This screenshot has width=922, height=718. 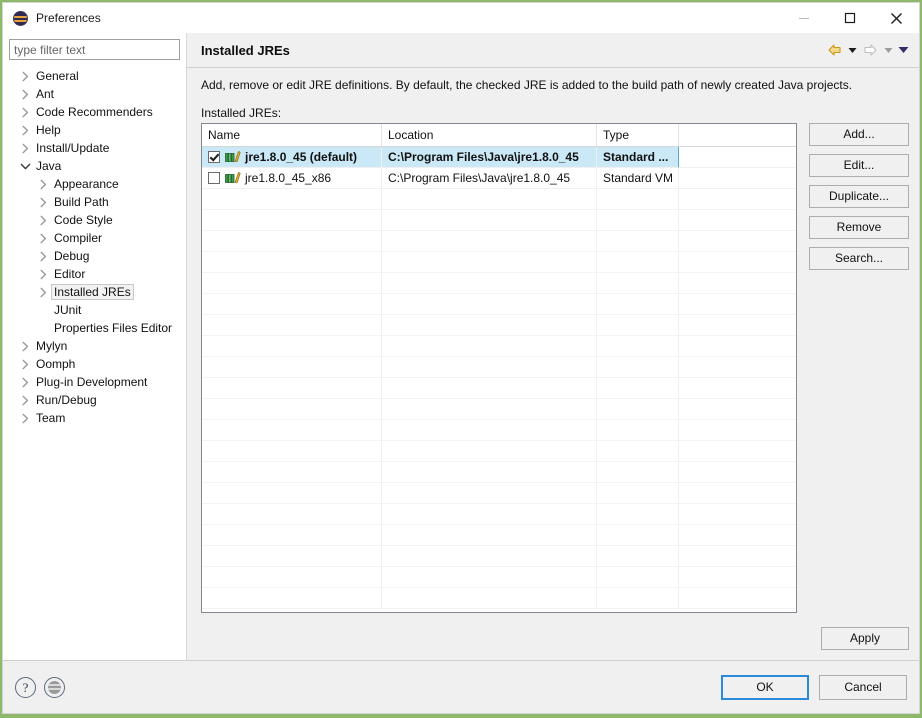 I want to click on checkbox-unchecked, so click(x=214, y=178).